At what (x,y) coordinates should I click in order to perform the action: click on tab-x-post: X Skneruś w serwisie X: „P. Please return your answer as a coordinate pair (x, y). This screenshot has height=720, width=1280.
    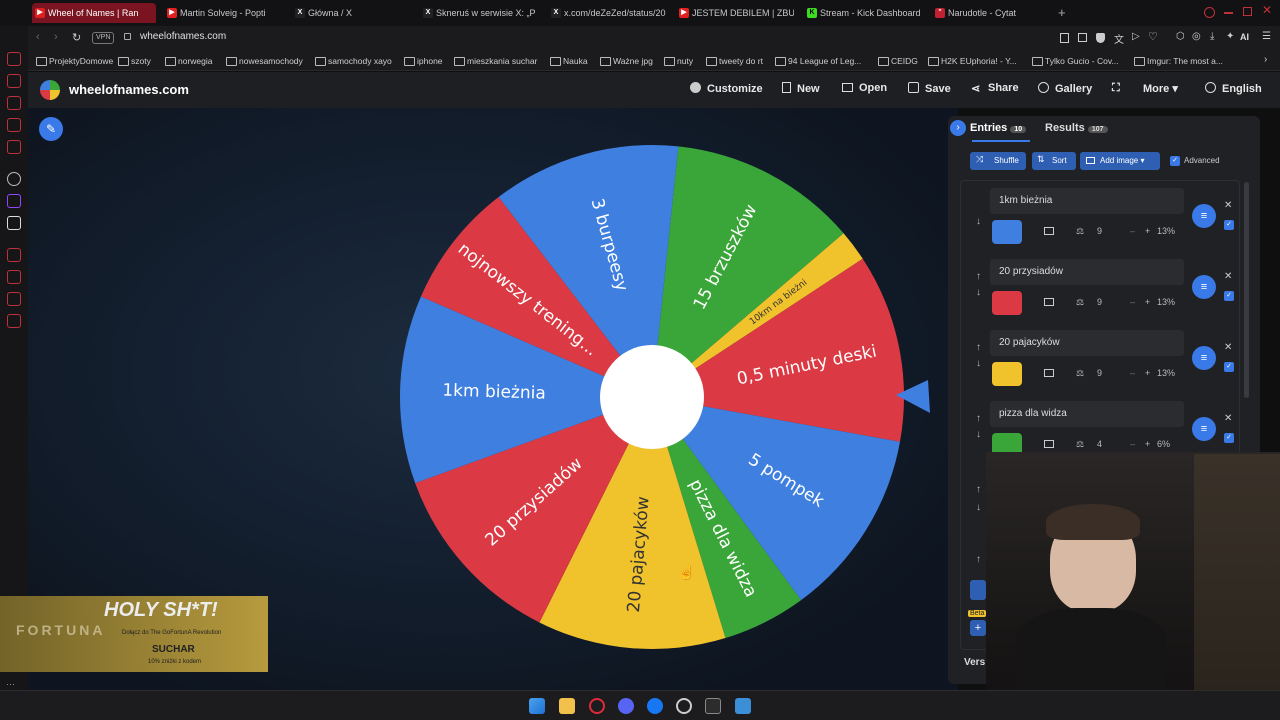
    Looking at the image, I should click on (479, 13).